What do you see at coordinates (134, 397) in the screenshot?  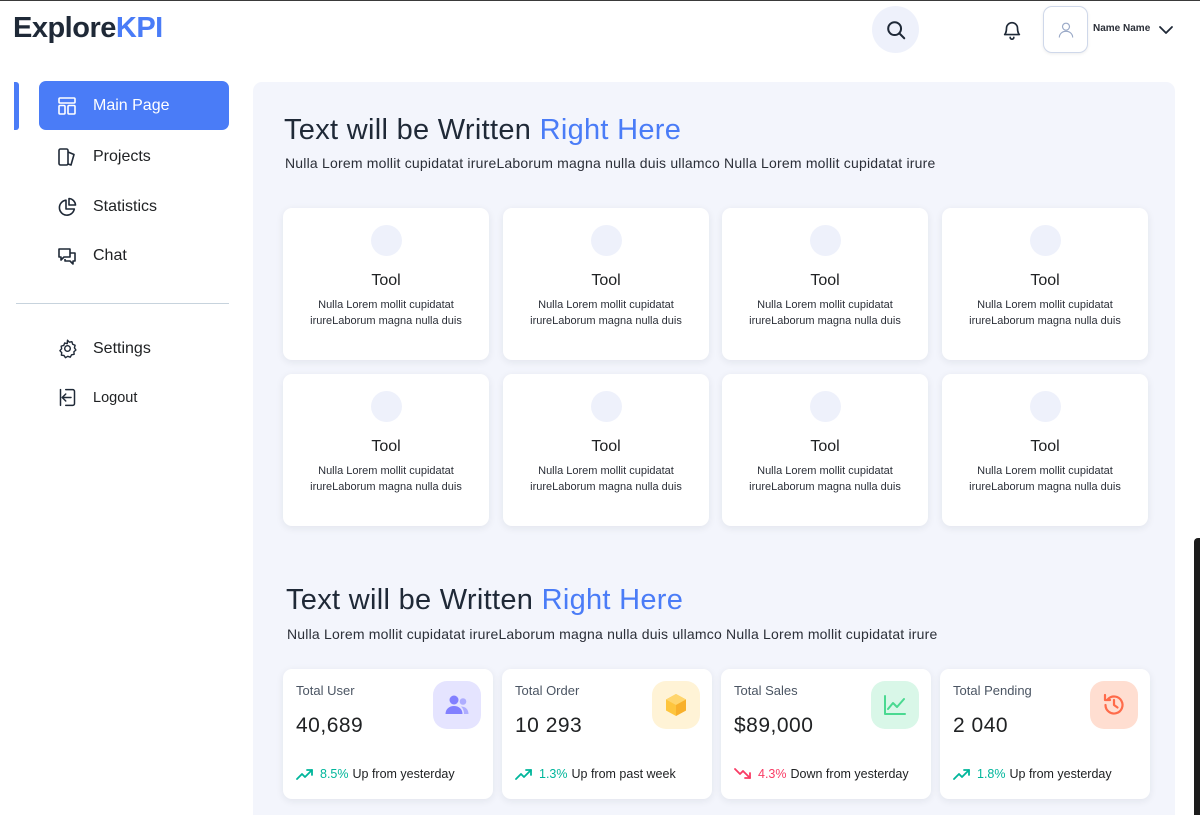 I see `sidebar-item-logout: Logout` at bounding box center [134, 397].